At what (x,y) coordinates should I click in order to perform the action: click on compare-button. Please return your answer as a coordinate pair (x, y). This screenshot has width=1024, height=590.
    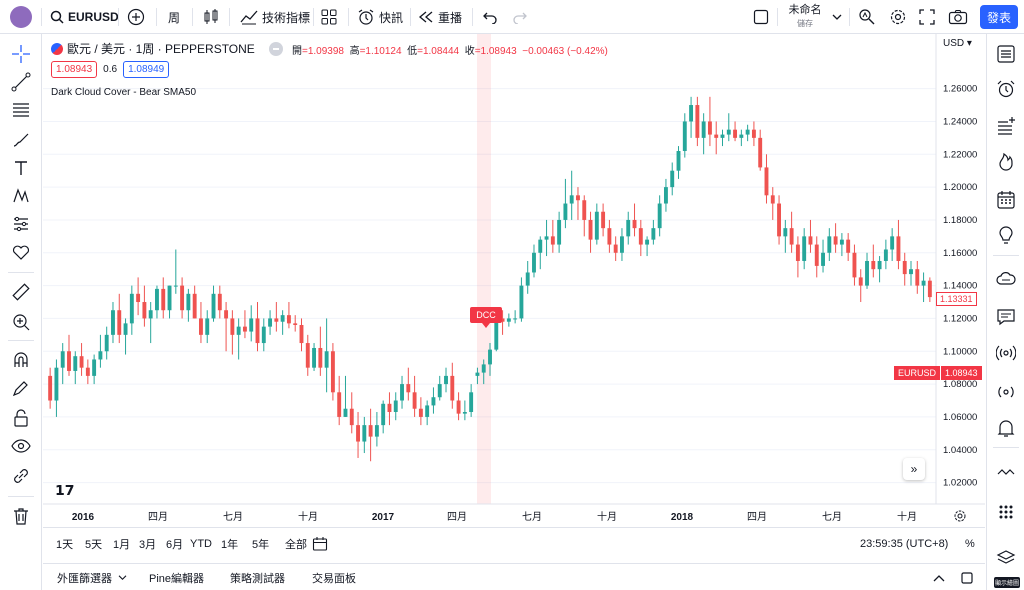
    Looking at the image, I should click on (136, 17).